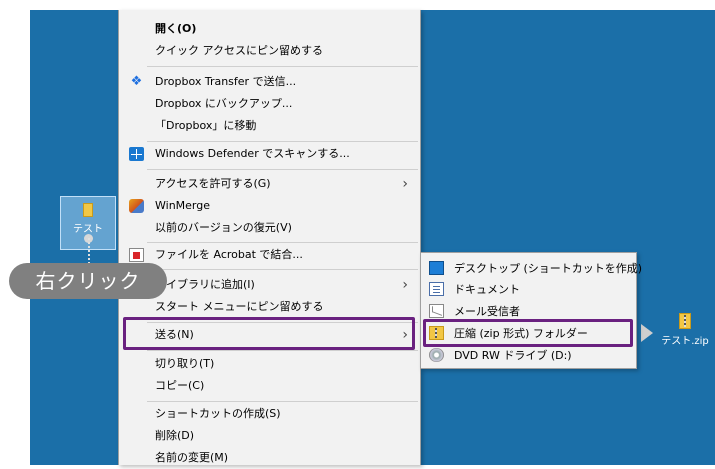  I want to click on document-icon, so click(436, 289).